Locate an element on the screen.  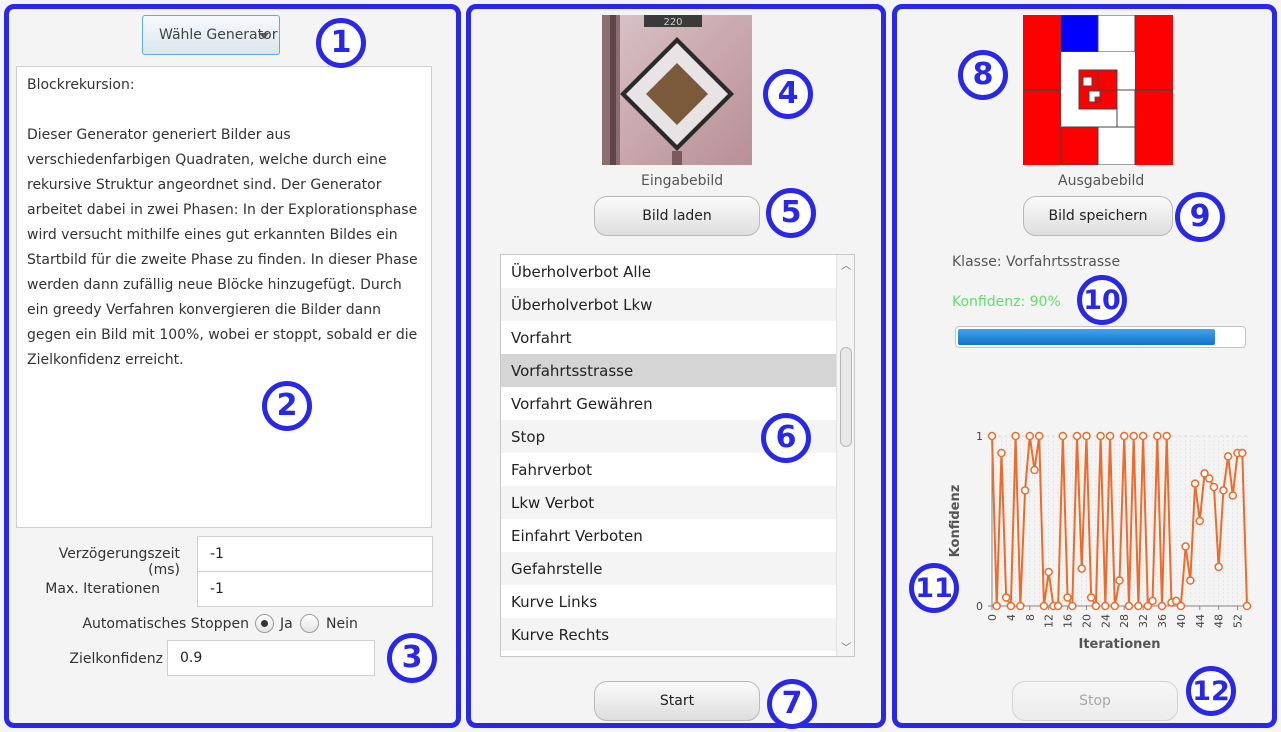
input-image-caption: Eingabebild is located at coordinates (682, 181).